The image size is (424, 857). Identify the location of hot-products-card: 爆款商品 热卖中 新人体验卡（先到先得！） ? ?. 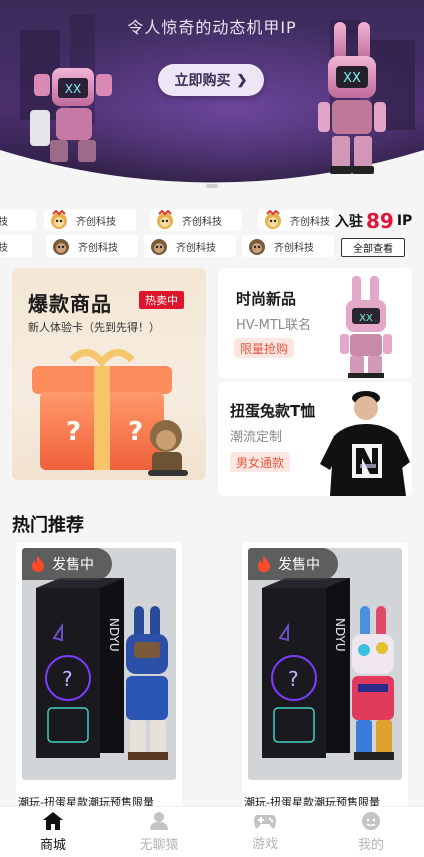
(109, 374).